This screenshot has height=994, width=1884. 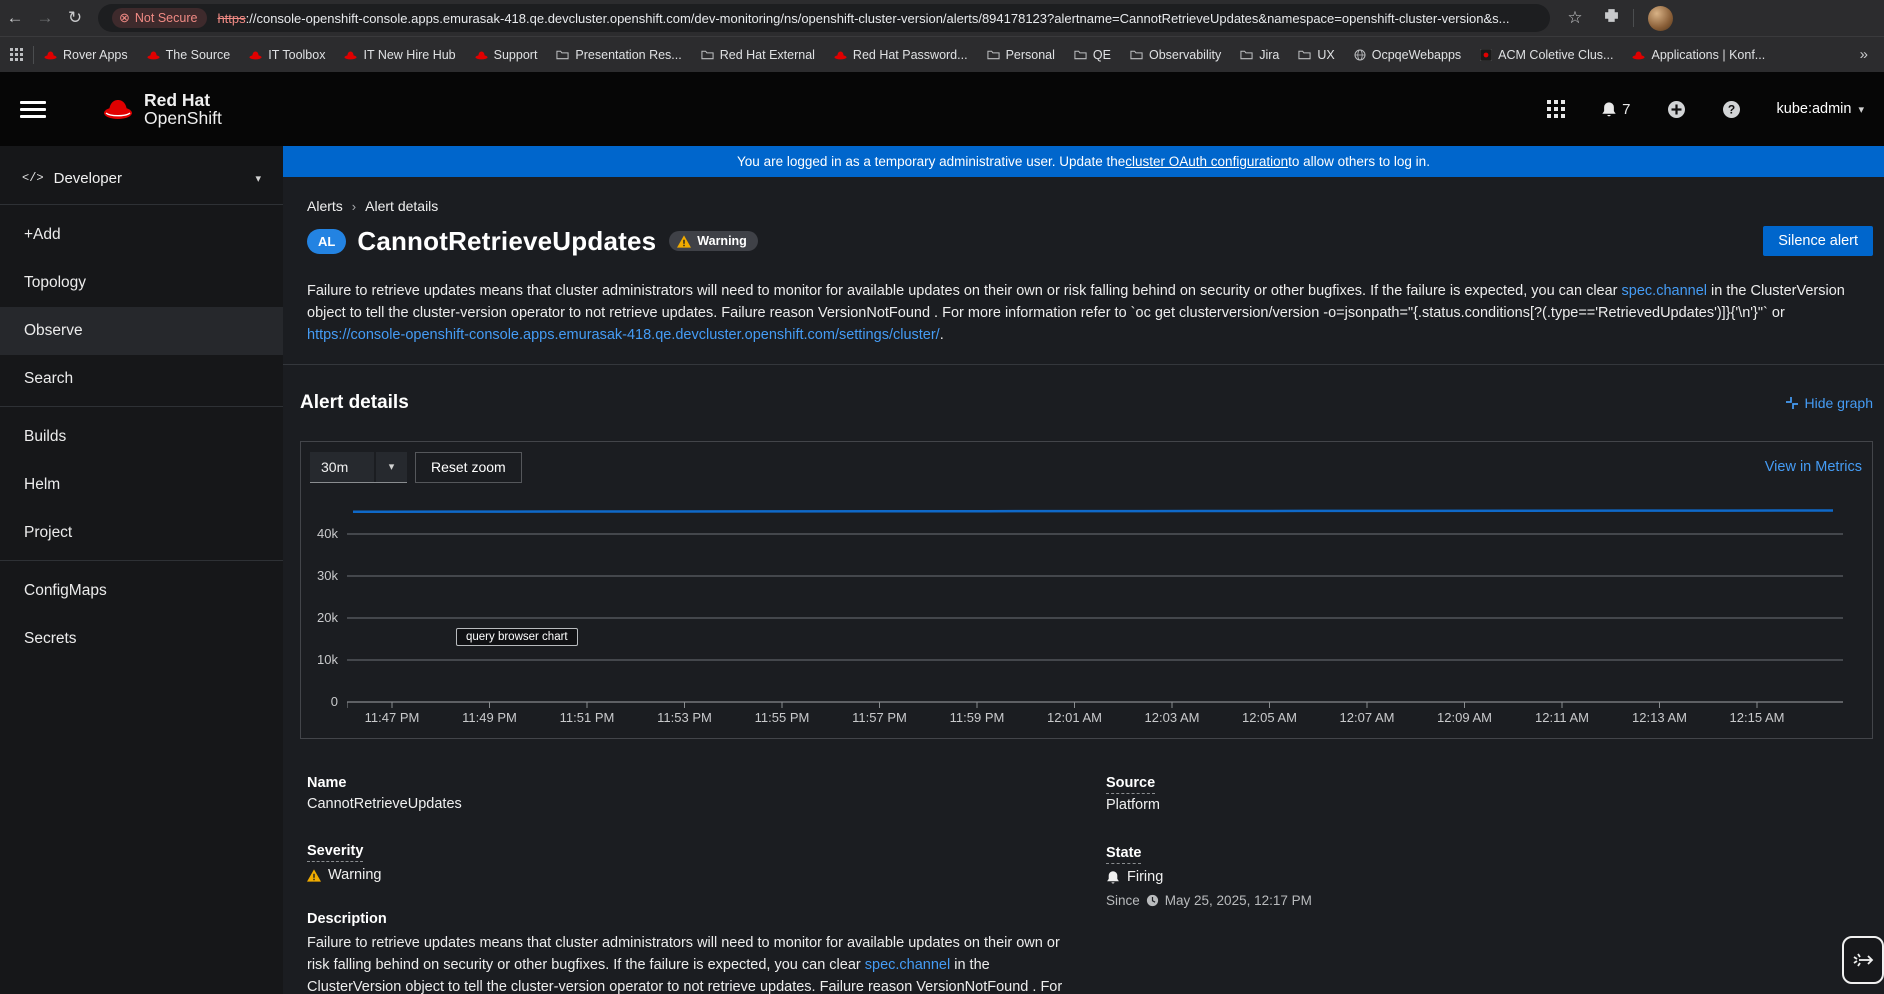 I want to click on bookmark-item: Jira, so click(x=1259, y=55).